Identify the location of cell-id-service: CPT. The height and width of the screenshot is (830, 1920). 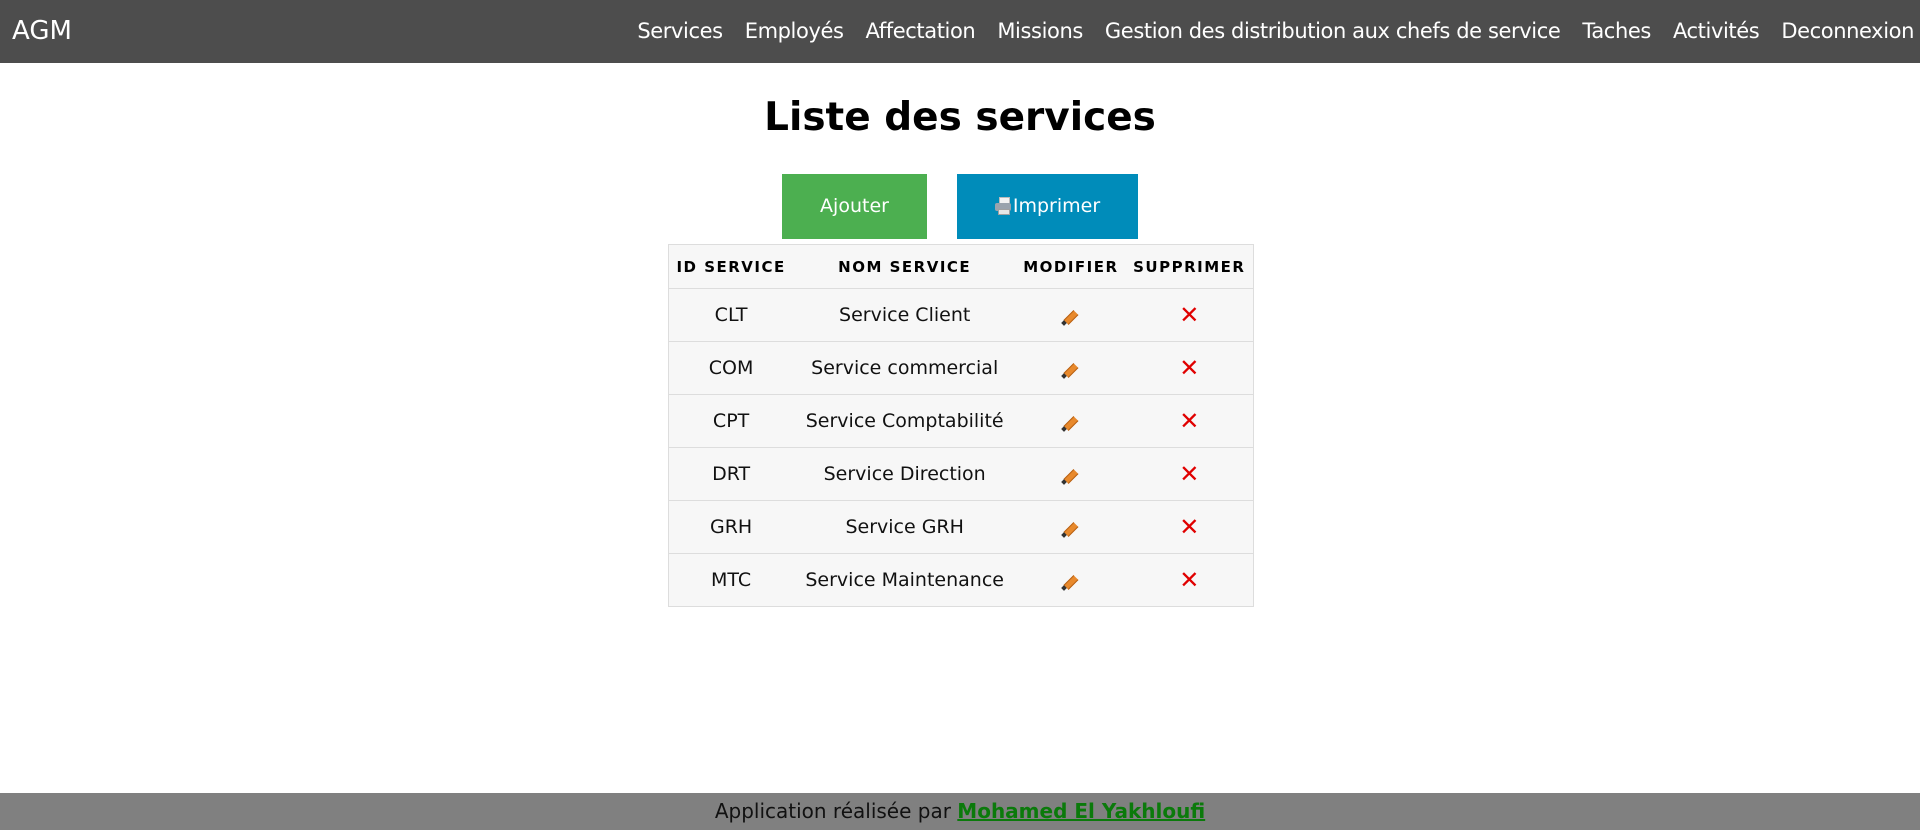
(731, 421).